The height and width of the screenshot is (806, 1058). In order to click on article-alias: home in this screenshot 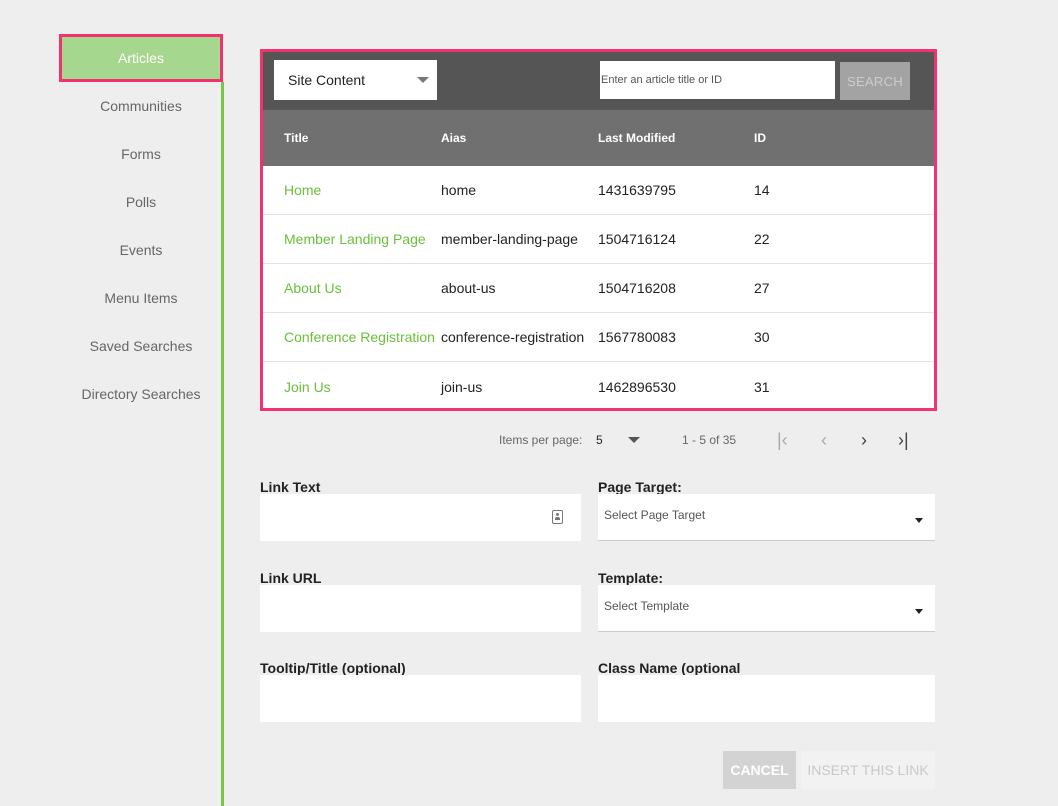, I will do `click(459, 190)`.